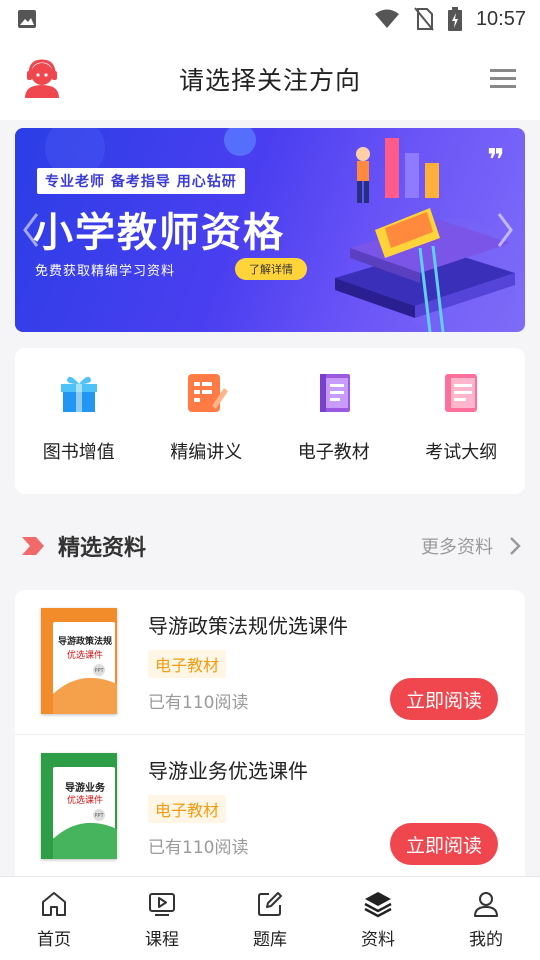 The width and height of the screenshot is (540, 960). I want to click on nav-item-materials: 资料, so click(378, 918).